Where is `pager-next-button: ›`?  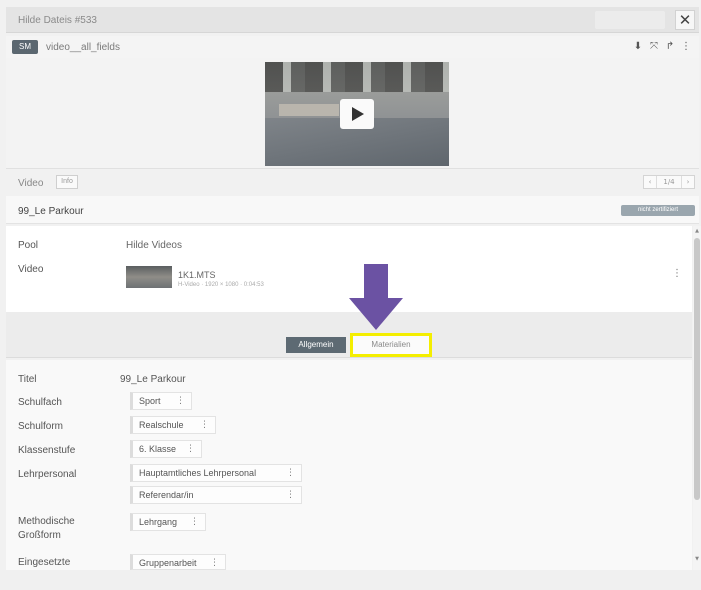 pager-next-button: › is located at coordinates (688, 182).